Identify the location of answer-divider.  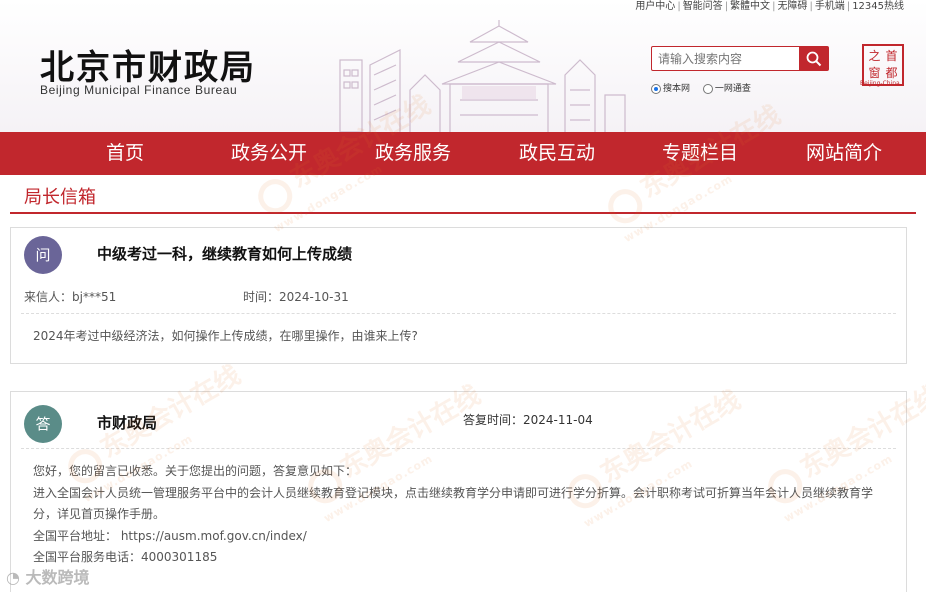
(458, 448).